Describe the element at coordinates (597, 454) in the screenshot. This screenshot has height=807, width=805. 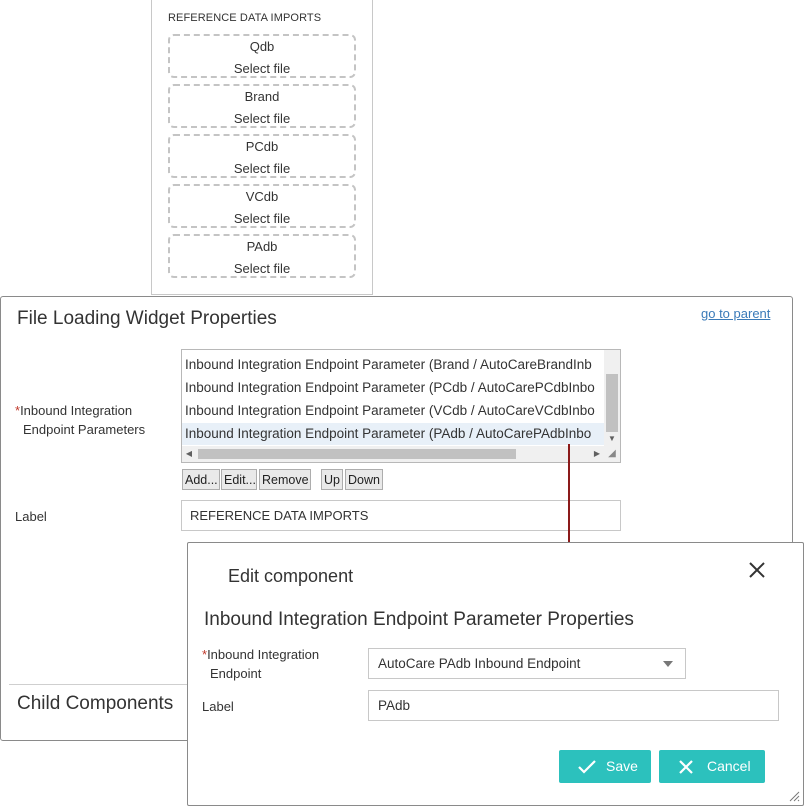
I see `scroll-right-arrow-icon: ▶` at that location.